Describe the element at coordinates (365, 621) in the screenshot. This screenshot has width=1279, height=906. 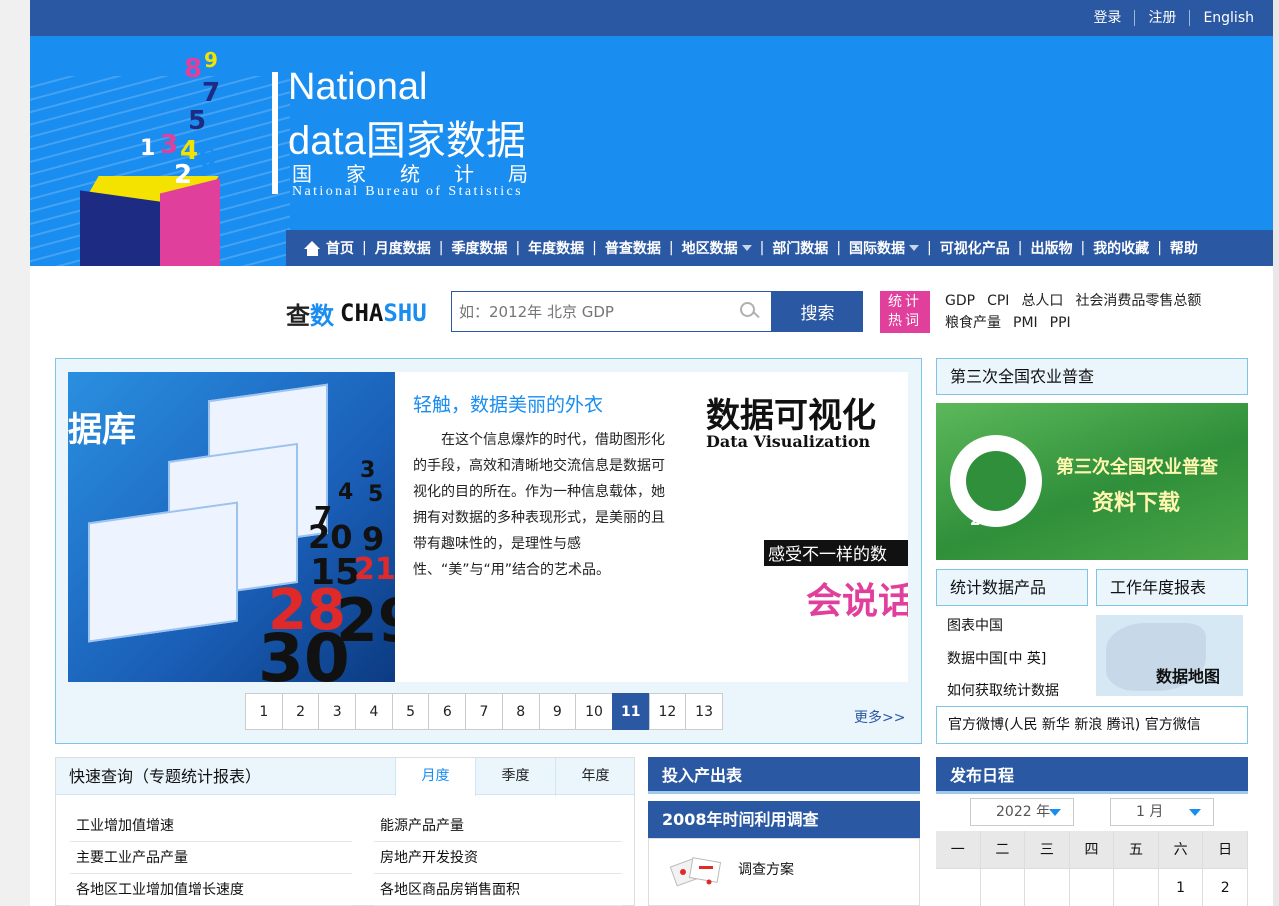
I see `promo-number: 29` at that location.